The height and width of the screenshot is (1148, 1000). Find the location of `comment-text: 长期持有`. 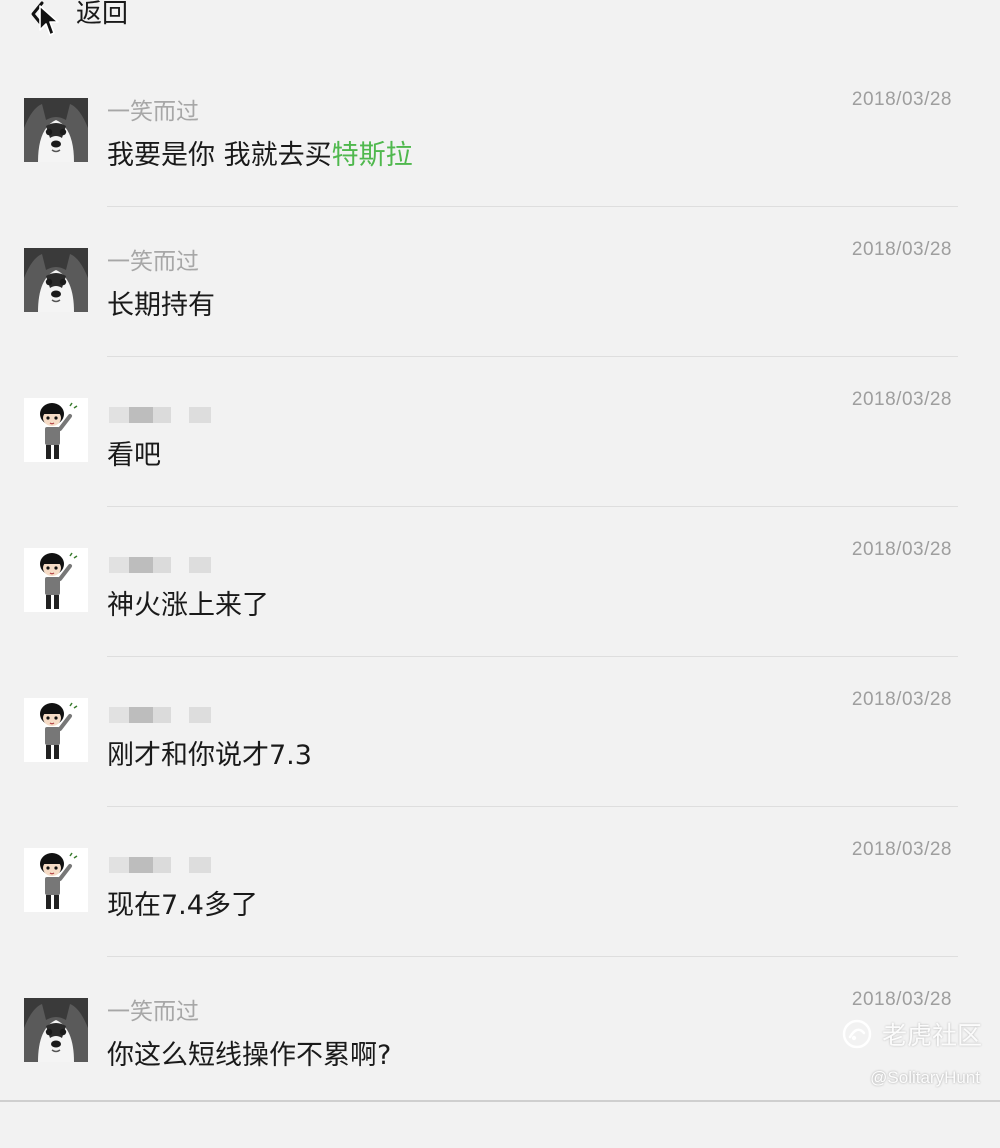

comment-text: 长期持有 is located at coordinates (161, 306).